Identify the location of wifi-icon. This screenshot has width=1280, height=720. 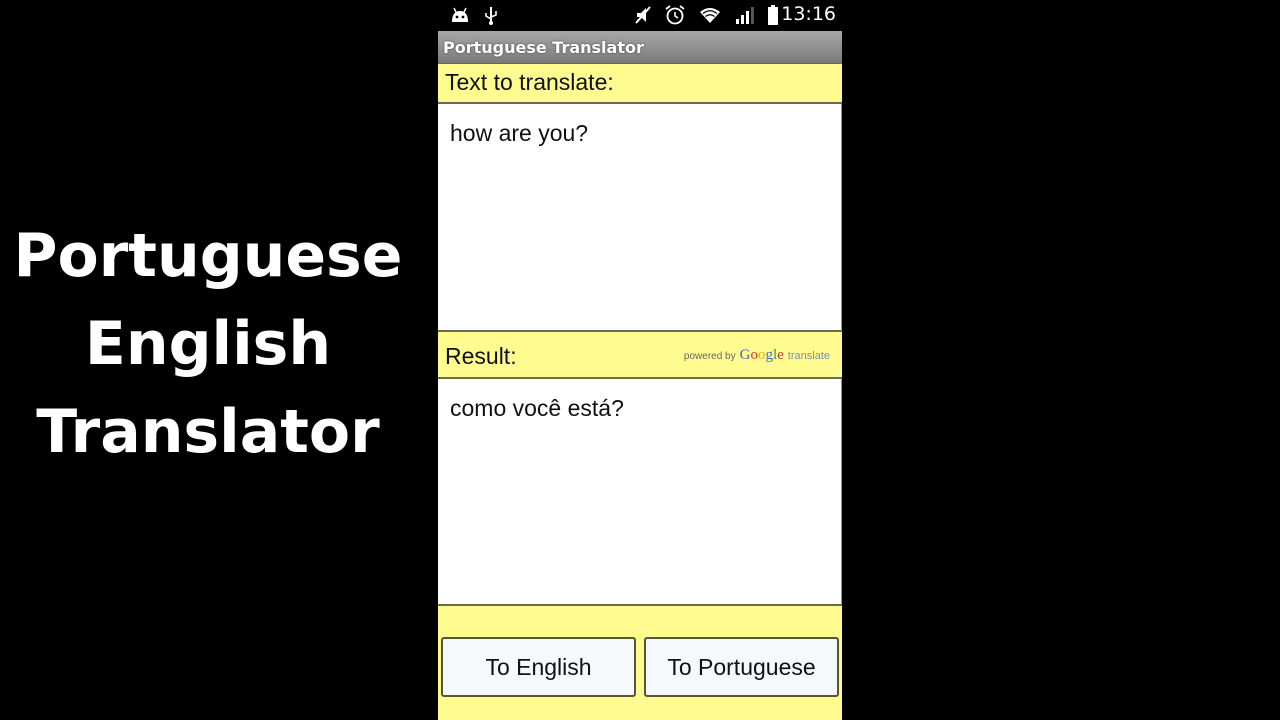
(710, 15).